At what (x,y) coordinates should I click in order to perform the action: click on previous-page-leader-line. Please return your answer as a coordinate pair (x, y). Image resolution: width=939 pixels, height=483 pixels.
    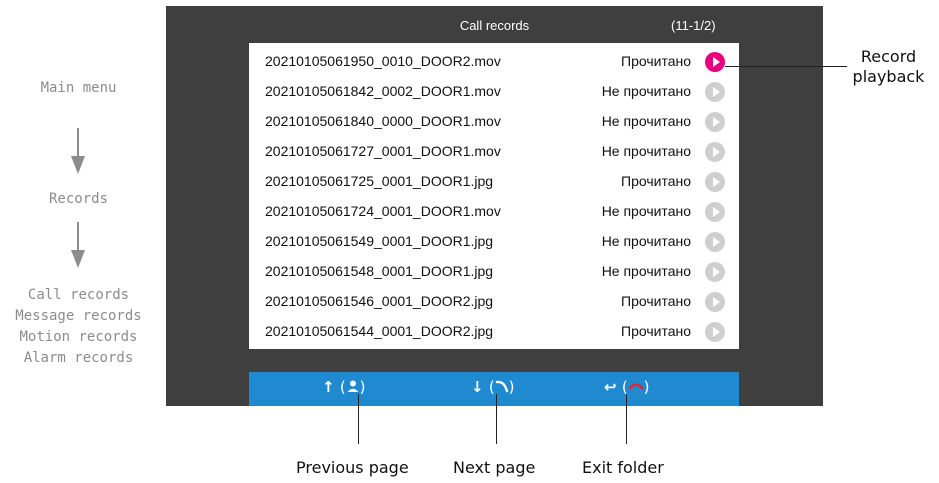
    Looking at the image, I should click on (358, 419).